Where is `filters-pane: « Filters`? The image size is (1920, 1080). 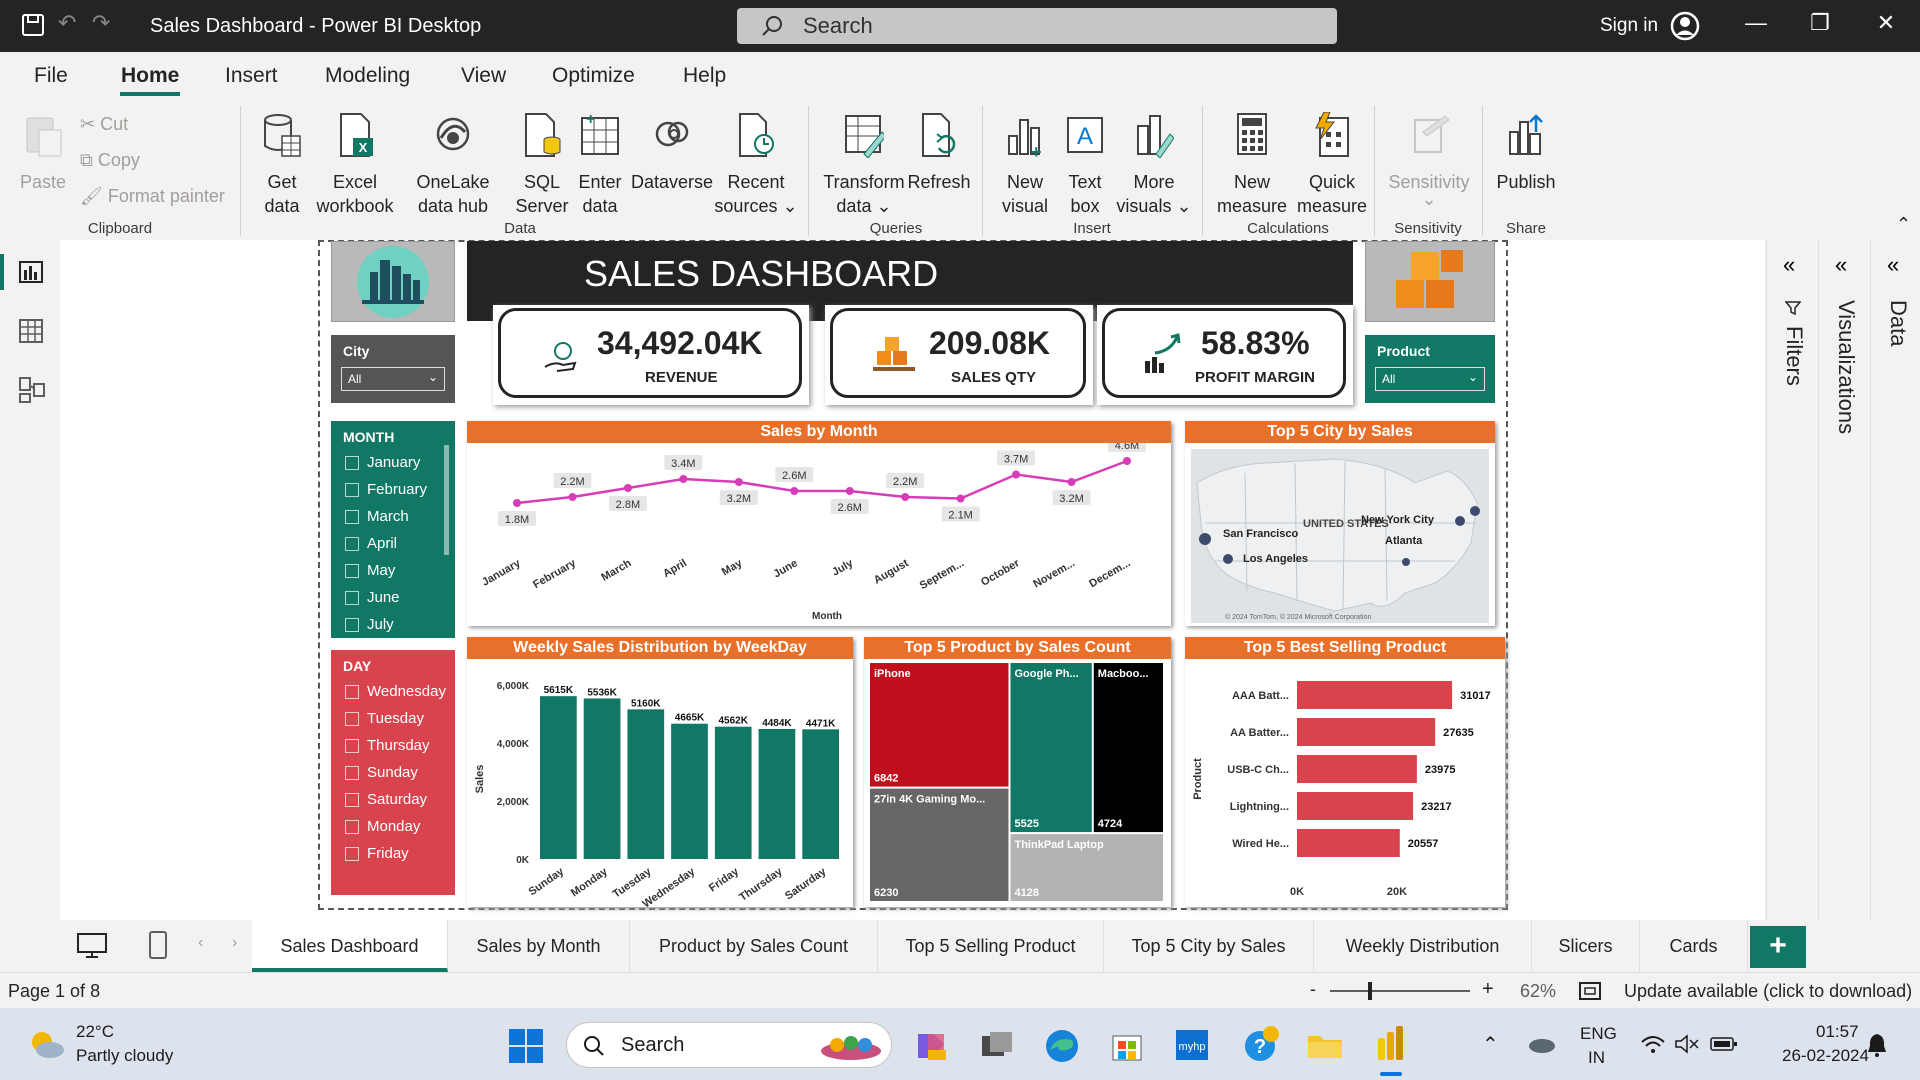 filters-pane: « Filters is located at coordinates (1792, 580).